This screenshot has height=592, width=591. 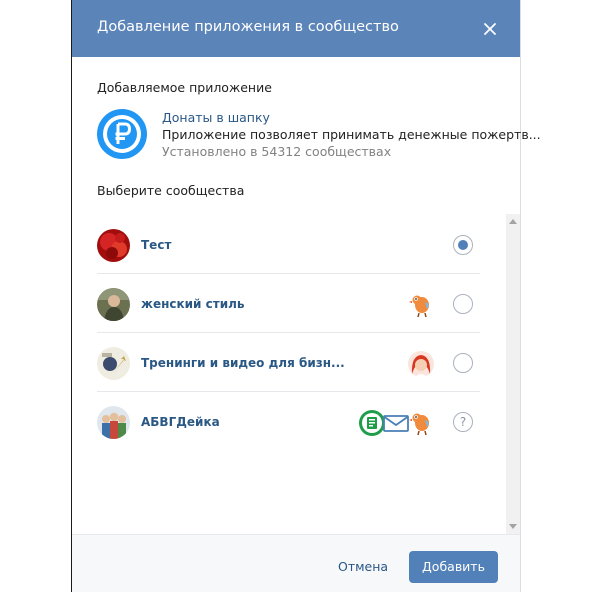 I want to click on community-name: женский стиль, so click(x=193, y=304).